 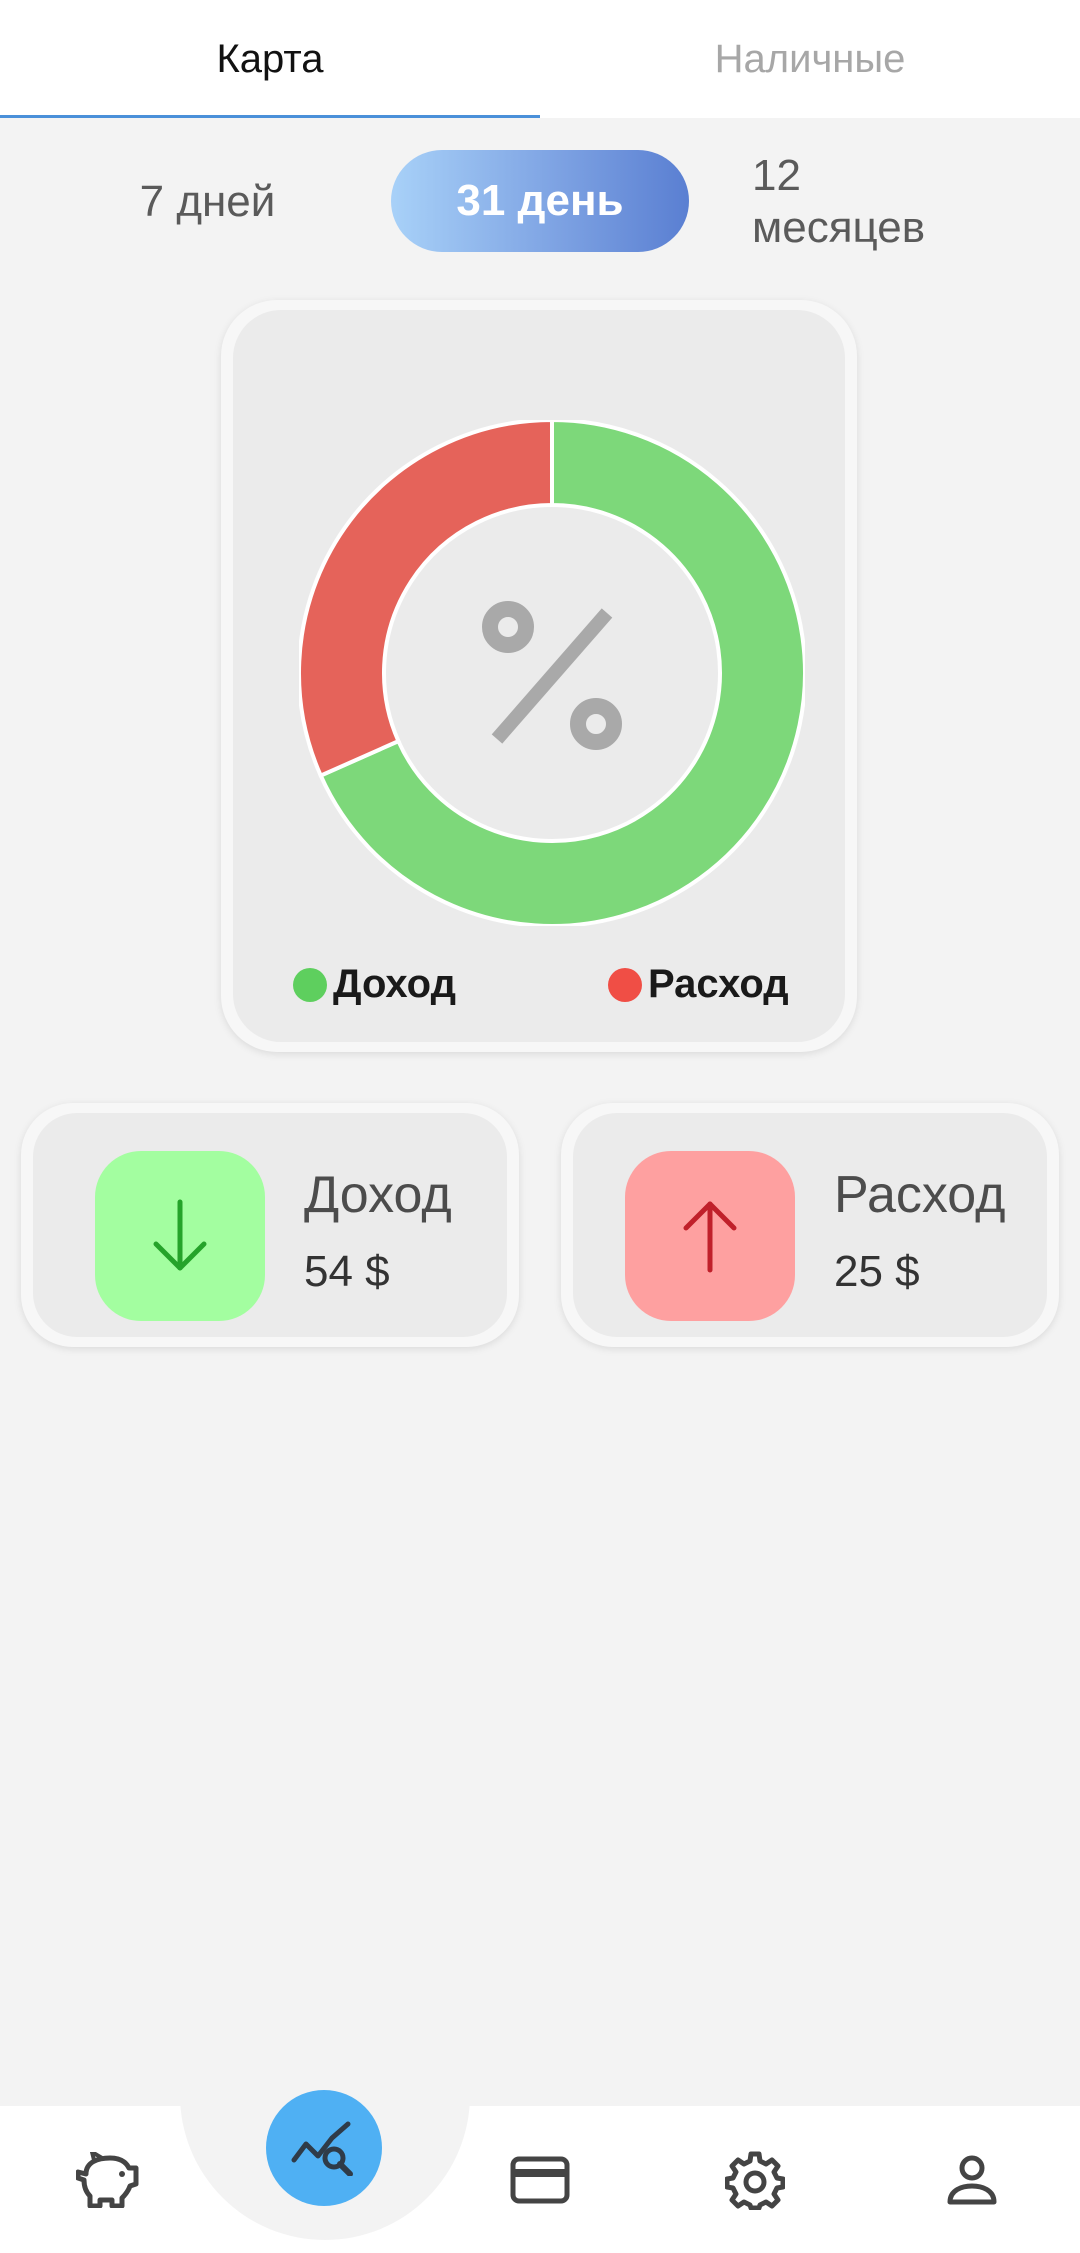 What do you see at coordinates (310, 984) in the screenshot?
I see `legend-dot-income` at bounding box center [310, 984].